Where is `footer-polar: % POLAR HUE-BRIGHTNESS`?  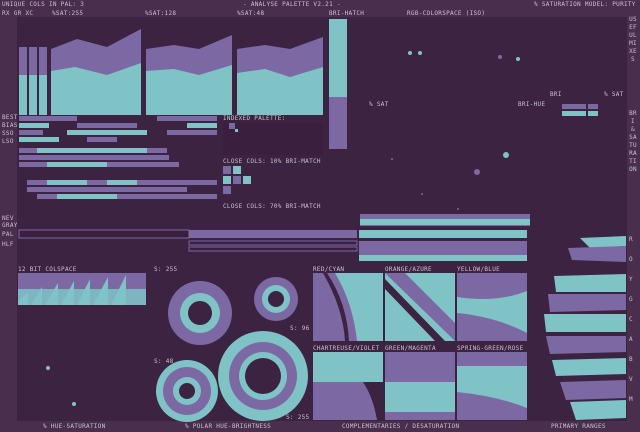 footer-polar: % POLAR HUE-BRIGHTNESS is located at coordinates (228, 426).